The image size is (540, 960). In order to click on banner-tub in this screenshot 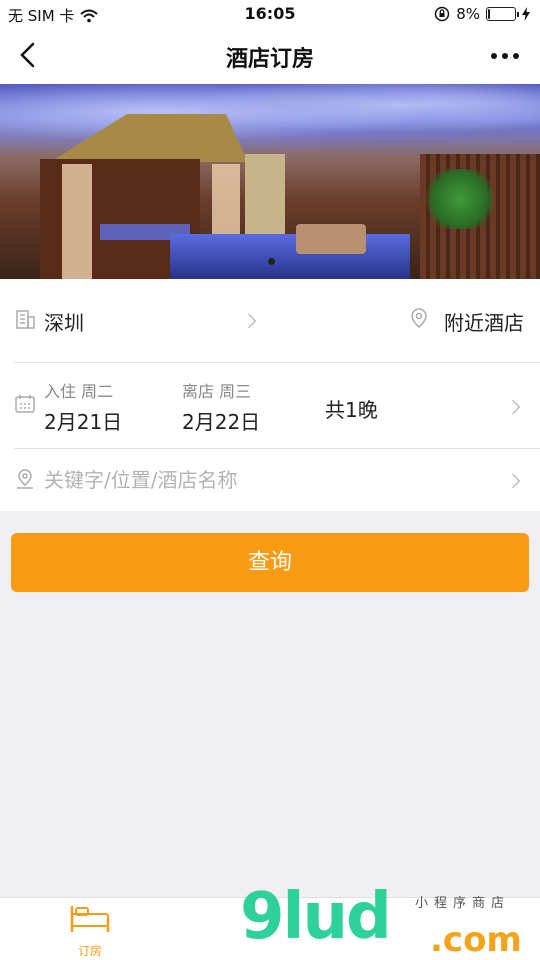, I will do `click(331, 239)`.